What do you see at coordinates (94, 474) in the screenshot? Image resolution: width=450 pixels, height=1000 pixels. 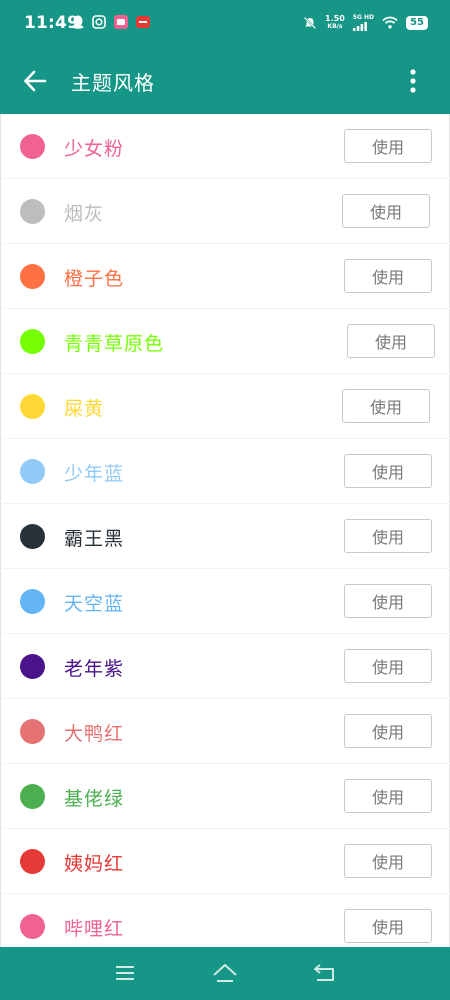 I see `theme-name: 少年蓝` at bounding box center [94, 474].